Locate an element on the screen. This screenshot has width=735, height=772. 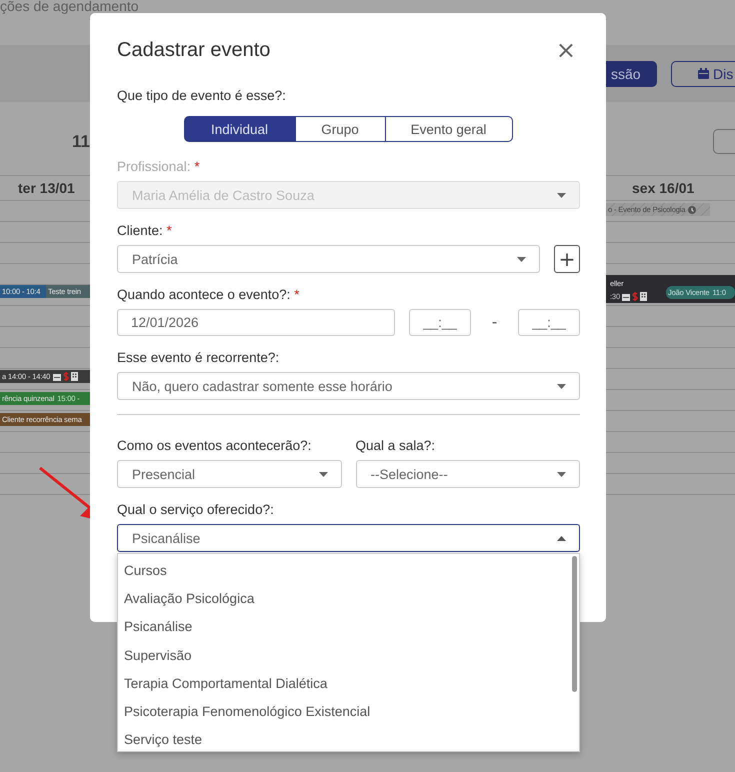
clock-icon is located at coordinates (692, 210).